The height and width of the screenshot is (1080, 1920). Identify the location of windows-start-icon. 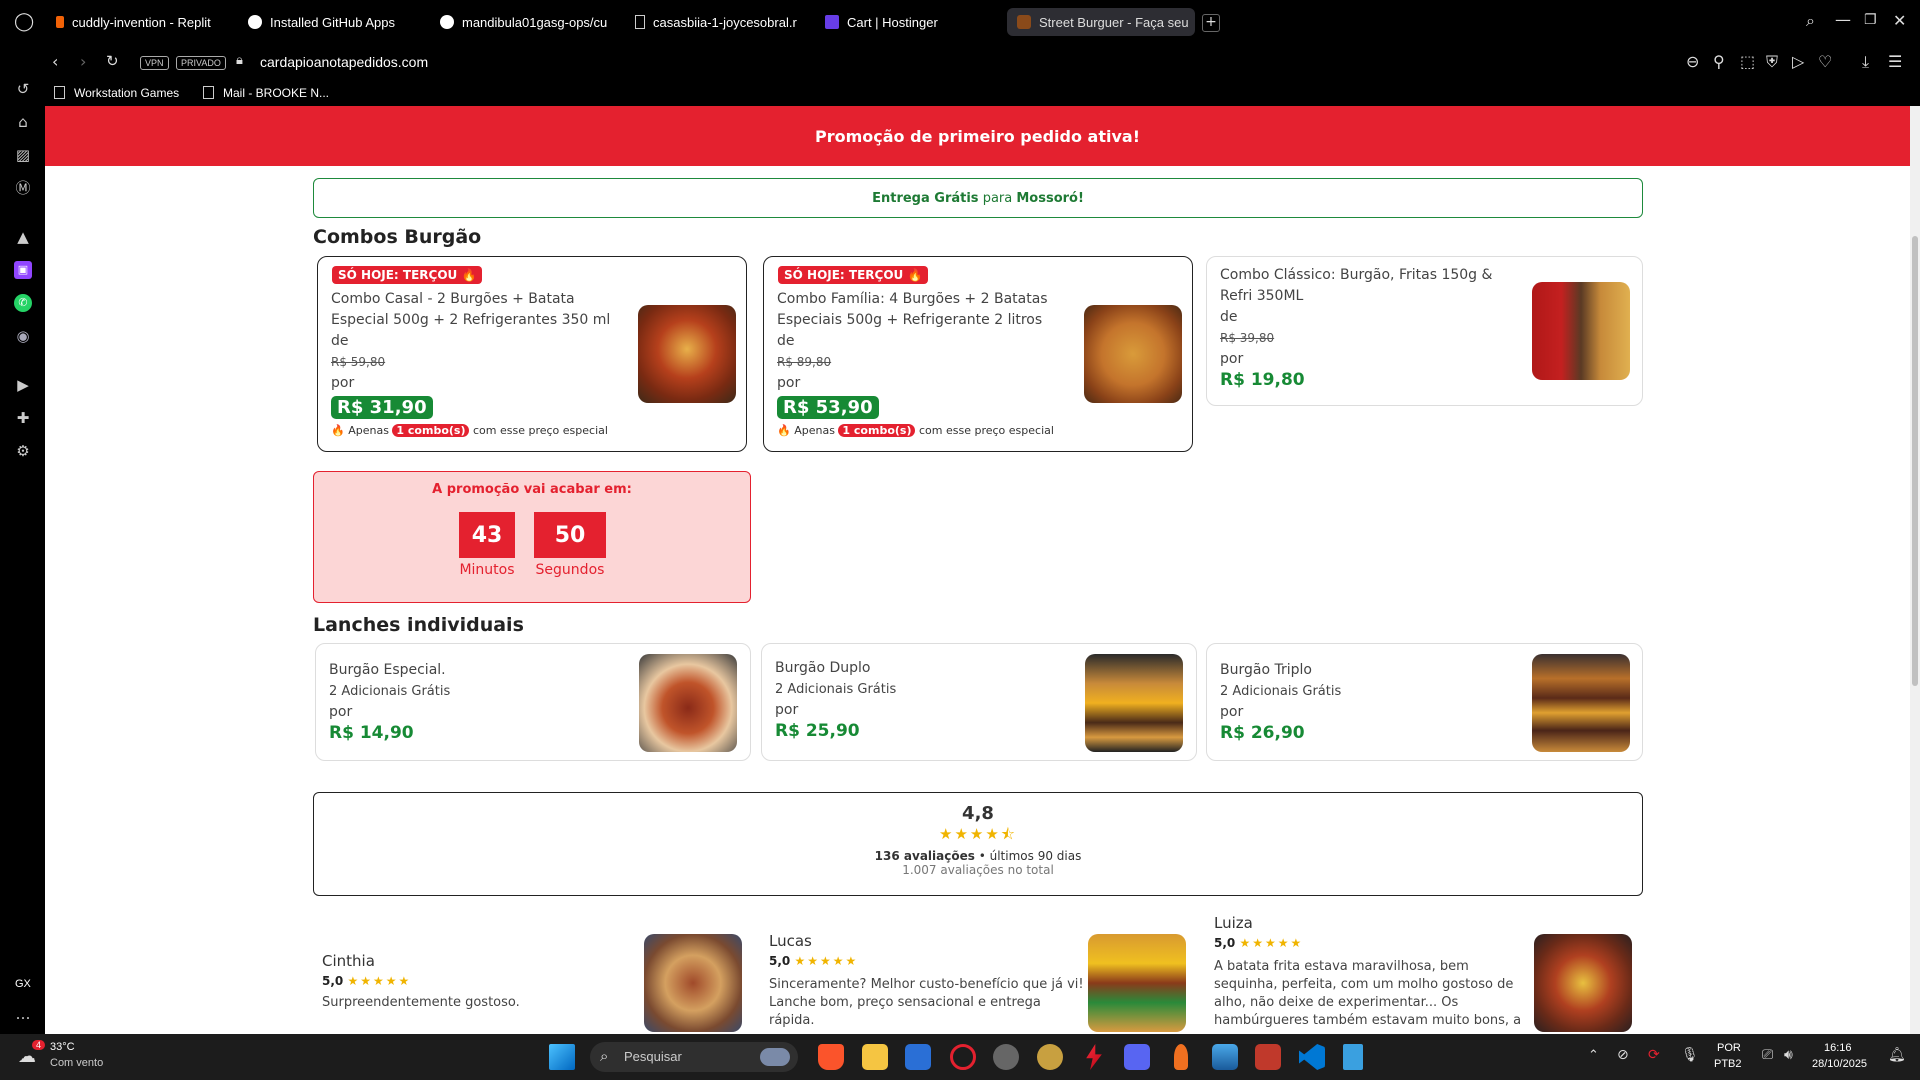
(562, 1057).